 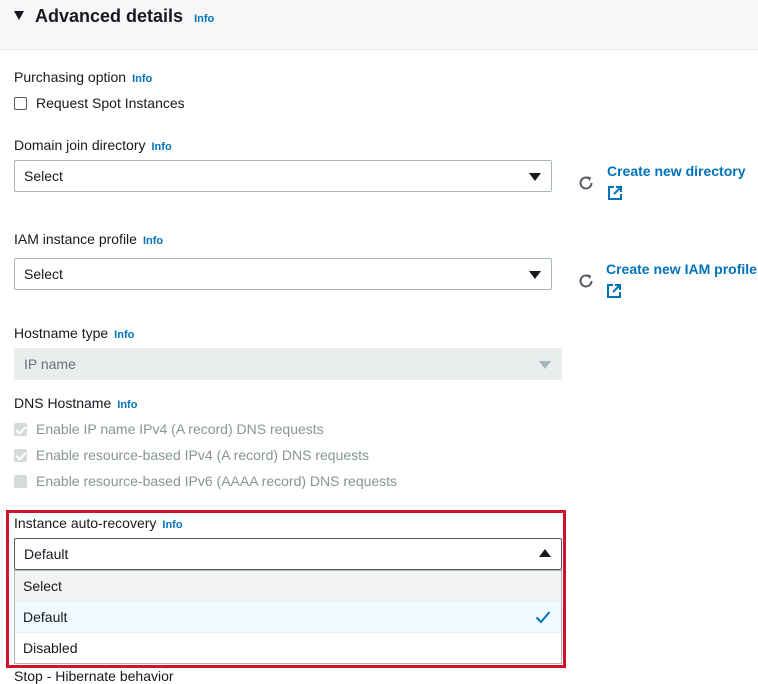 What do you see at coordinates (94, 676) in the screenshot?
I see `truncated-field-label: Stop - Hibernate behavior` at bounding box center [94, 676].